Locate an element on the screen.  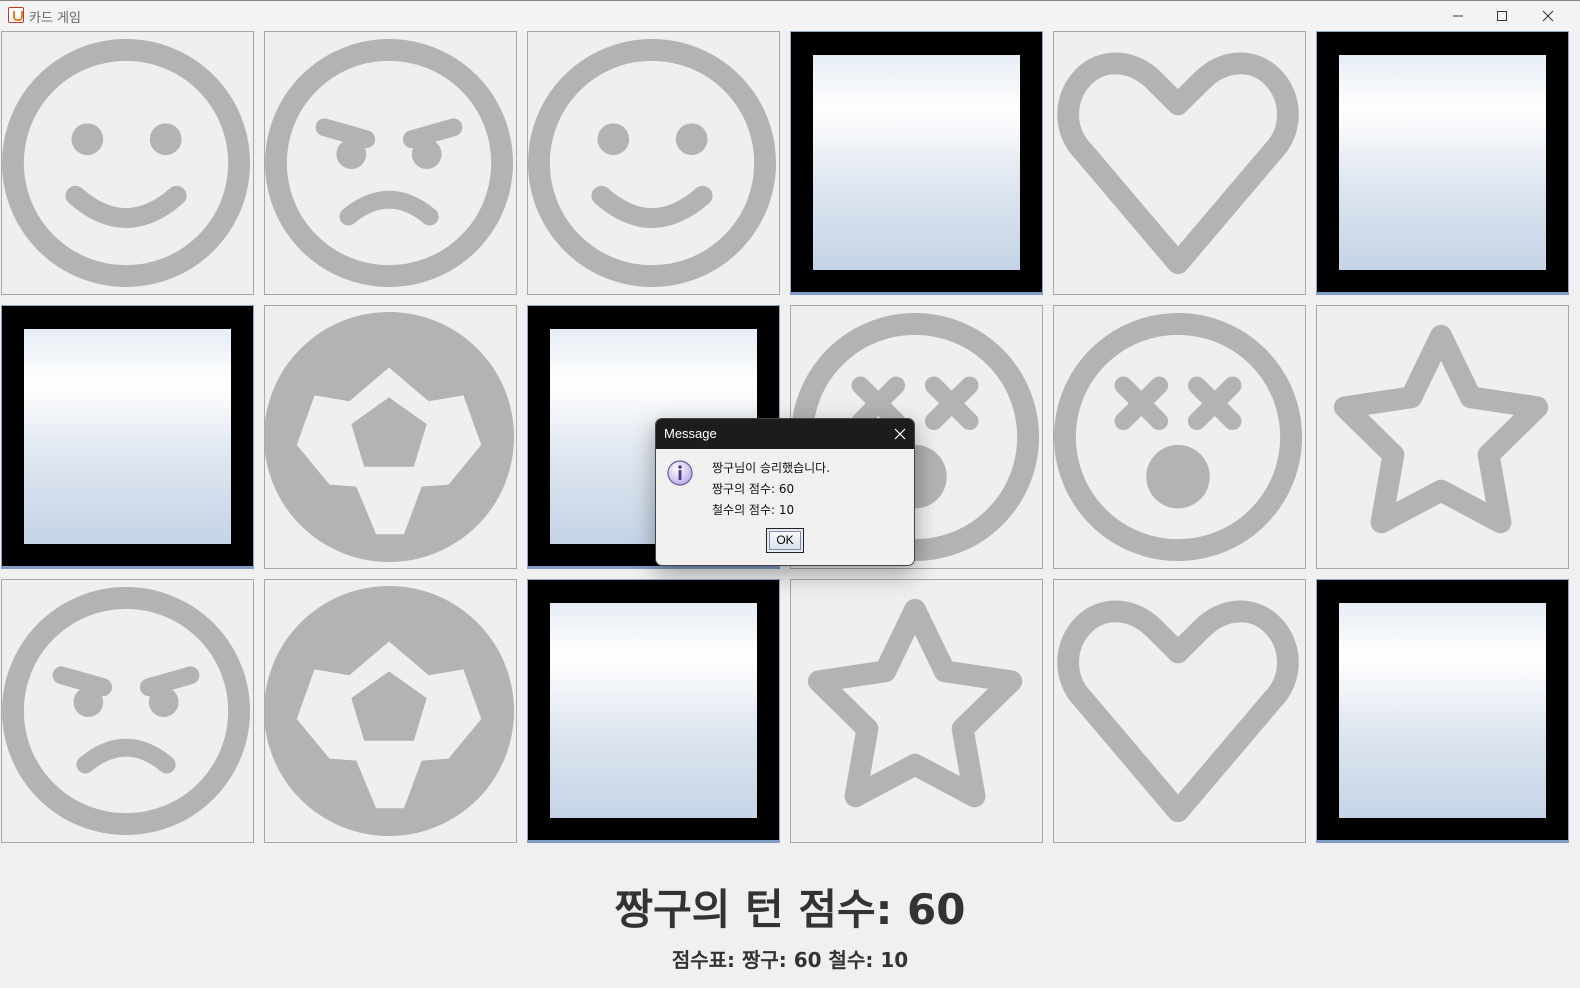
card-dizzy-face is located at coordinates (1179, 437).